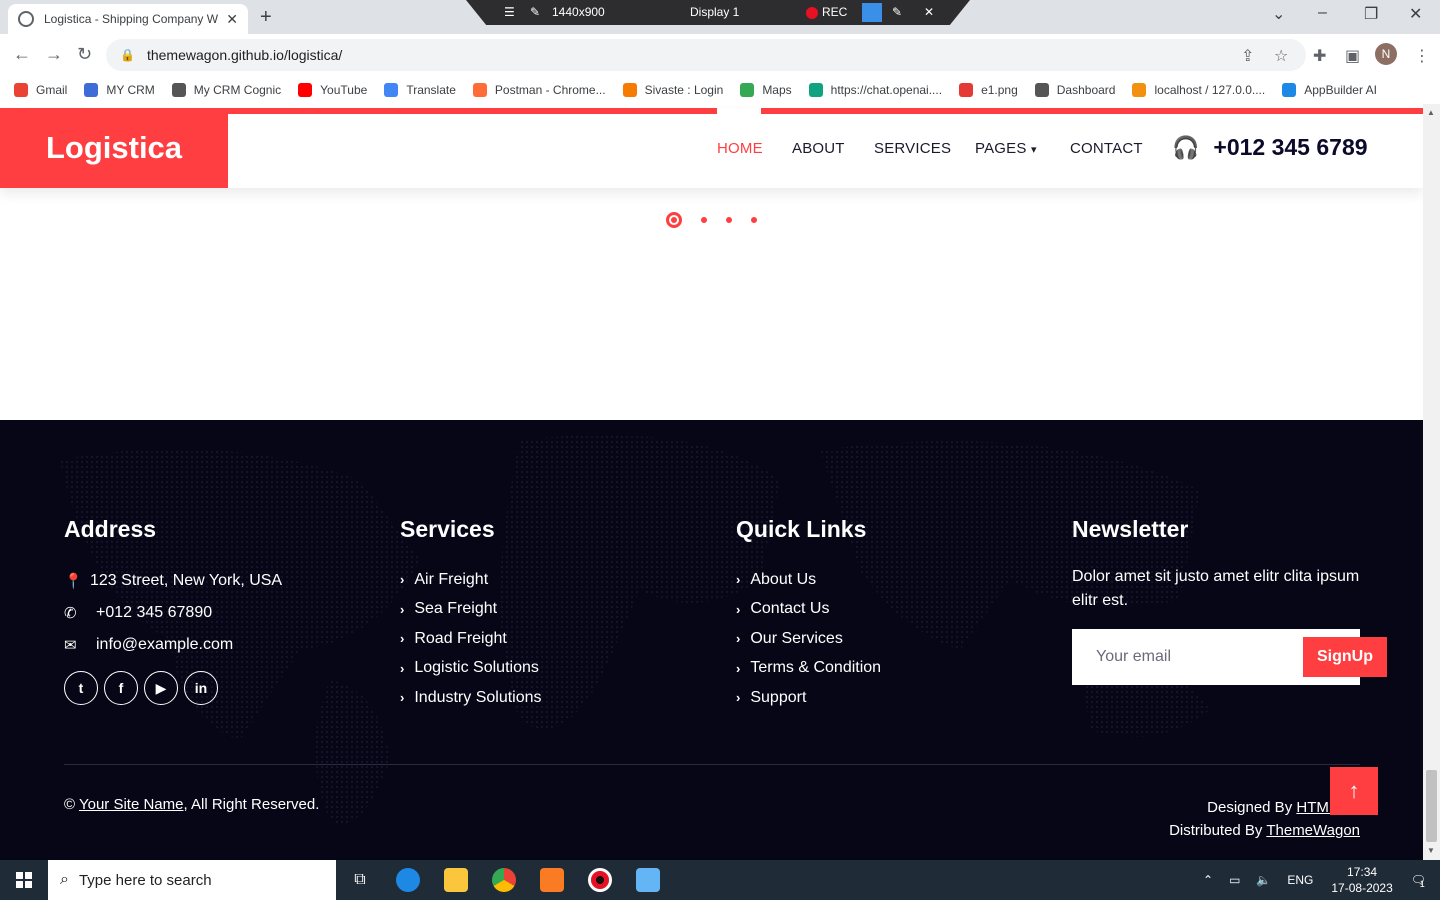  What do you see at coordinates (706, 55) in the screenshot?
I see `address-bar: 🔒 themewagon.github.io/logistica/` at bounding box center [706, 55].